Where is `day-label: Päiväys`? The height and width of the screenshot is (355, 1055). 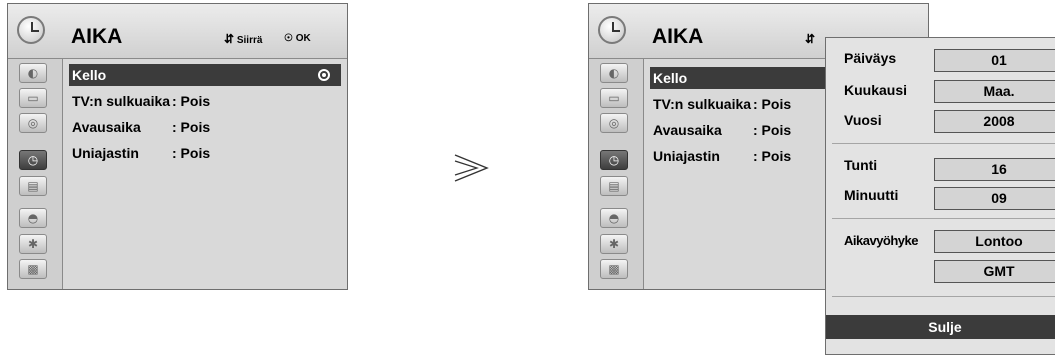
day-label: Päiväys is located at coordinates (870, 58).